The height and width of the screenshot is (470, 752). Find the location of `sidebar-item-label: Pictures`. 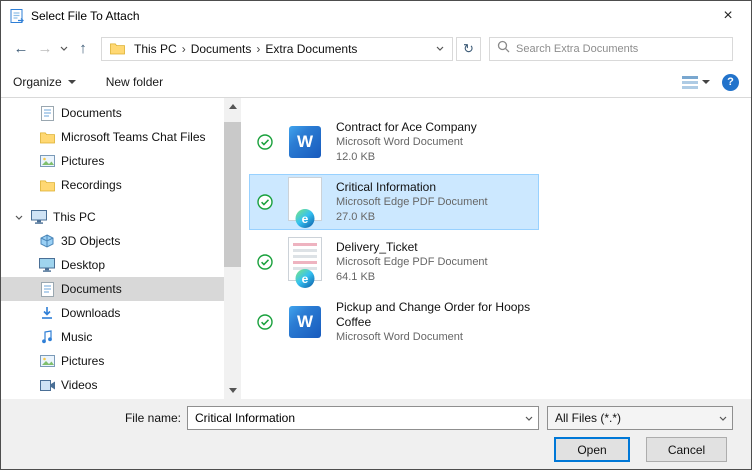

sidebar-item-label: Pictures is located at coordinates (83, 361).